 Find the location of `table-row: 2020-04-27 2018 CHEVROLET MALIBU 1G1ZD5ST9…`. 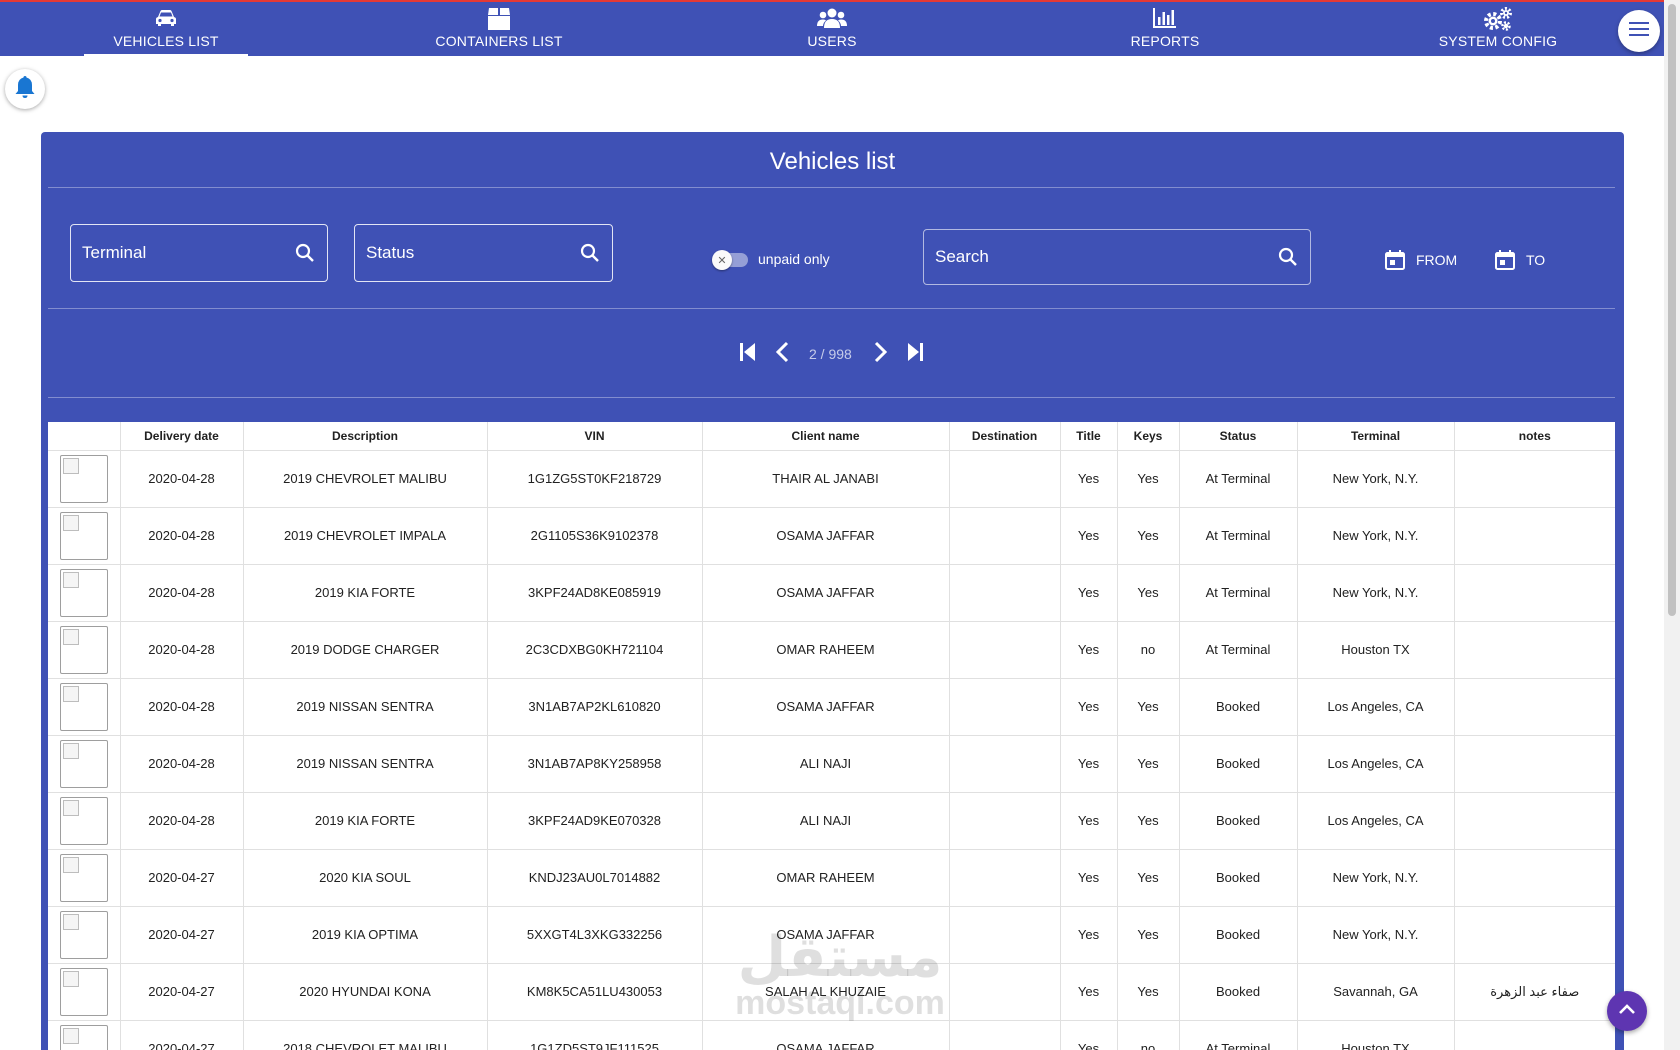

table-row: 2020-04-27 2018 CHEVROLET MALIBU 1G1ZD5ST9… is located at coordinates (831, 1035).